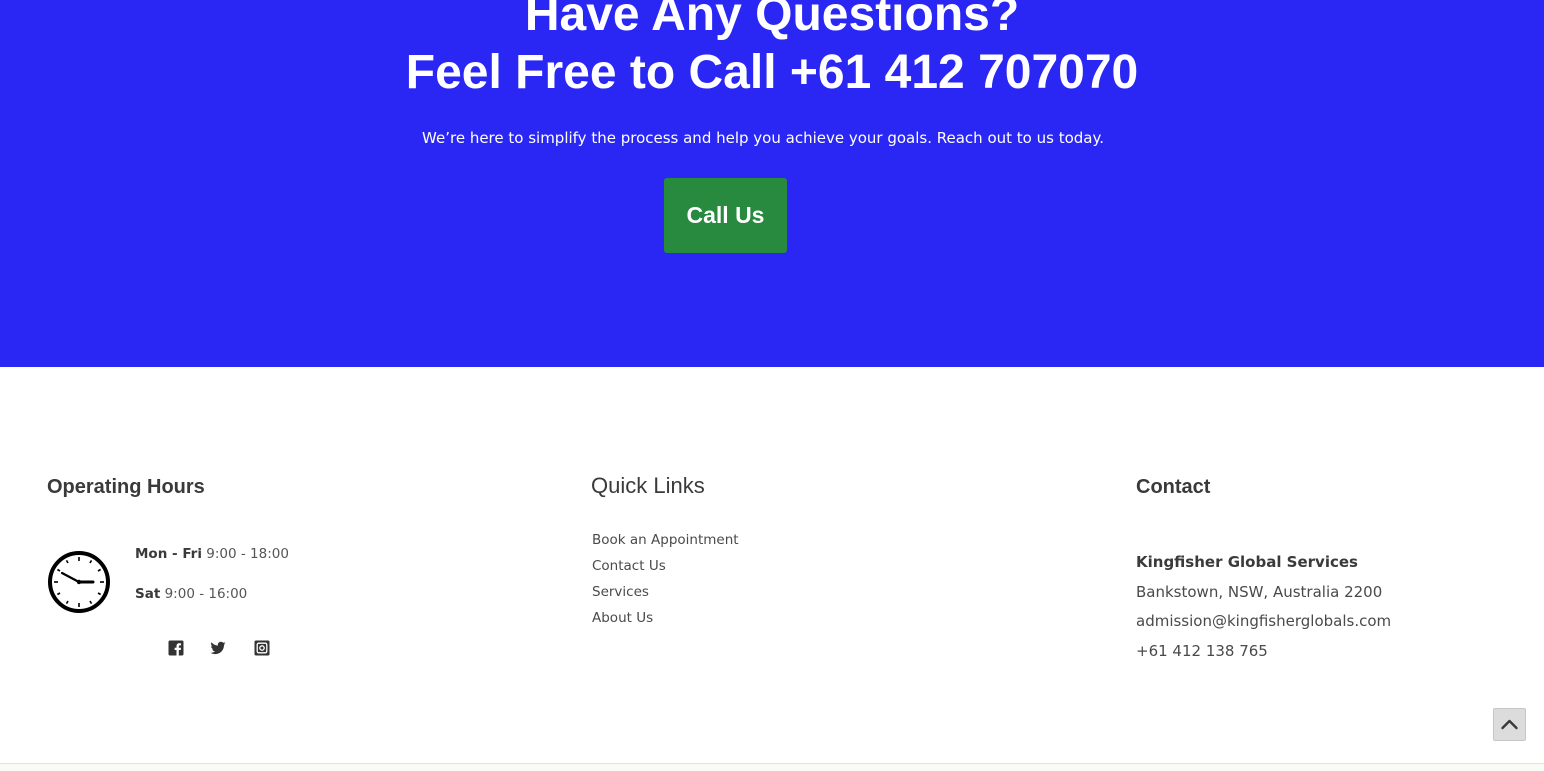 The height and width of the screenshot is (771, 1544). What do you see at coordinates (247, 554) in the screenshot?
I see `hours-time-value: 9:00 - 18:00` at bounding box center [247, 554].